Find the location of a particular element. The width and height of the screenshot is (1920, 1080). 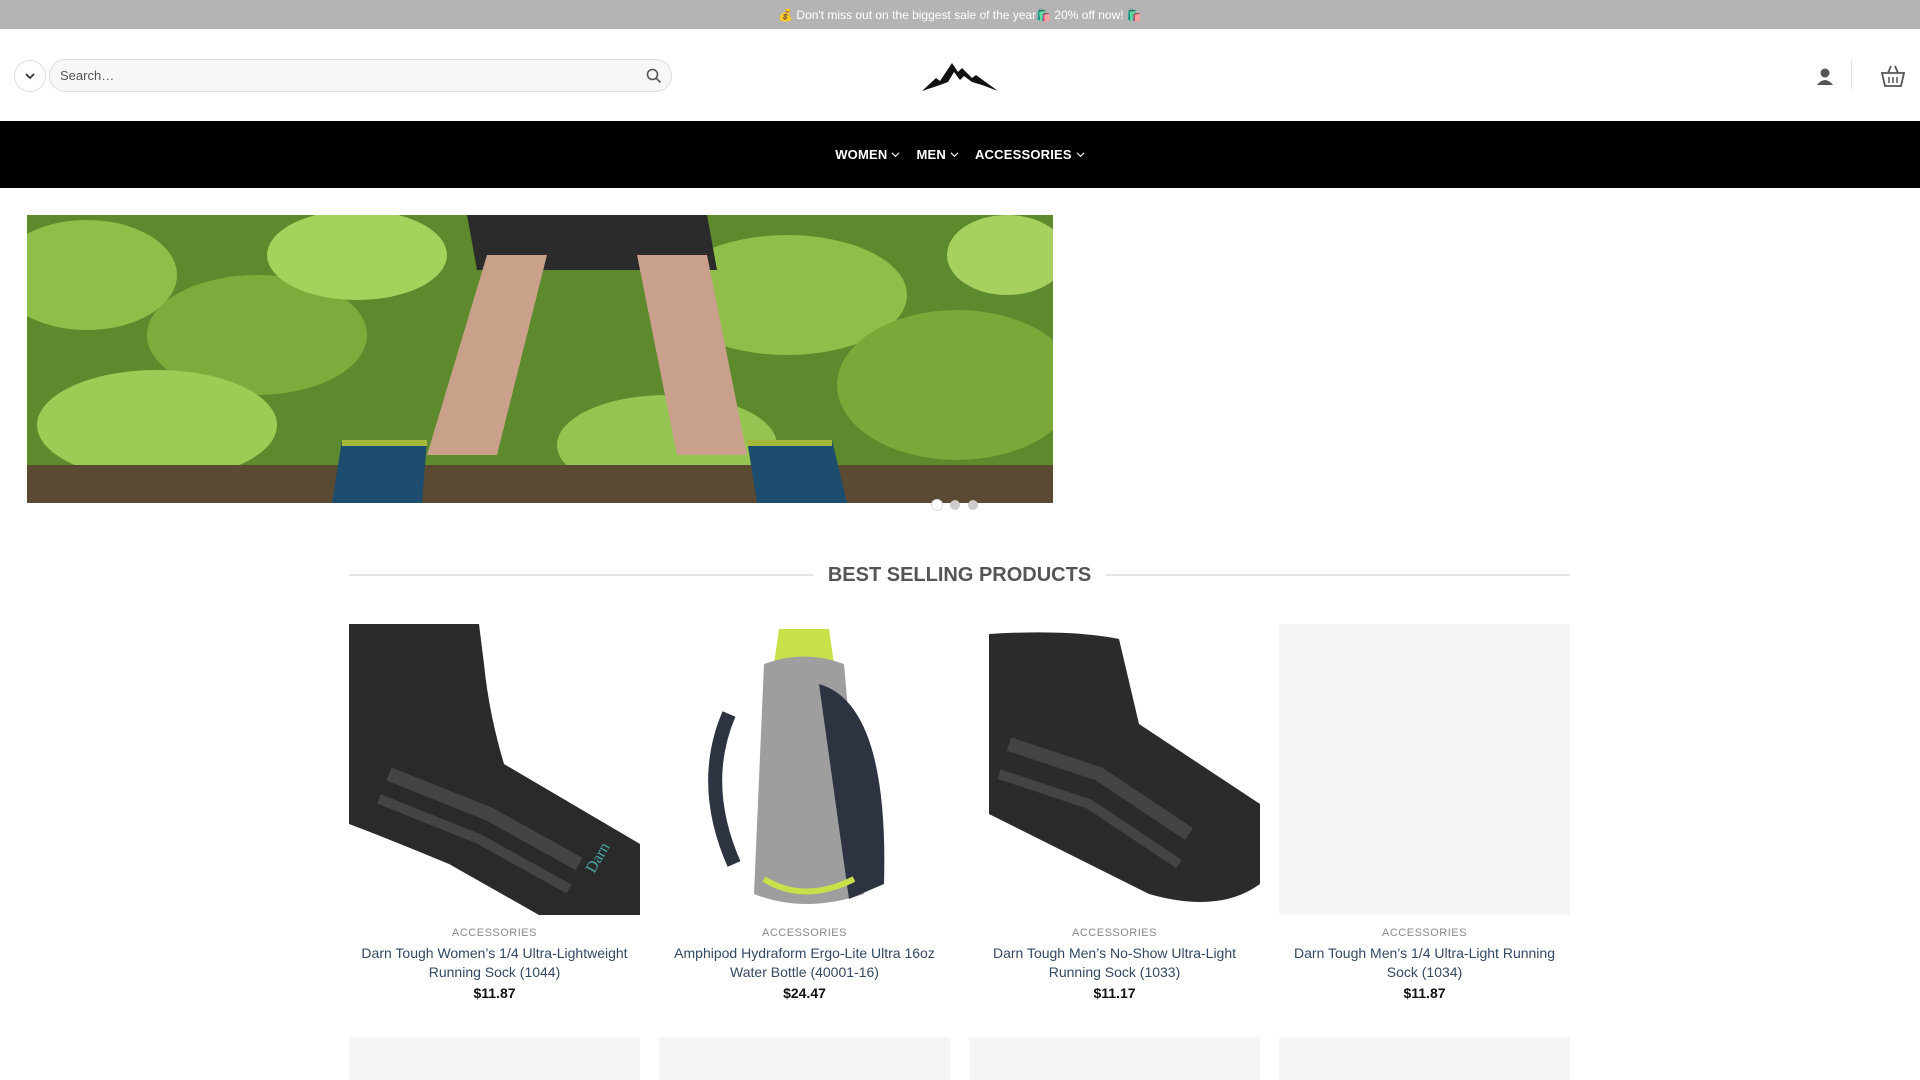

product-price: $24.47 is located at coordinates (804, 993).